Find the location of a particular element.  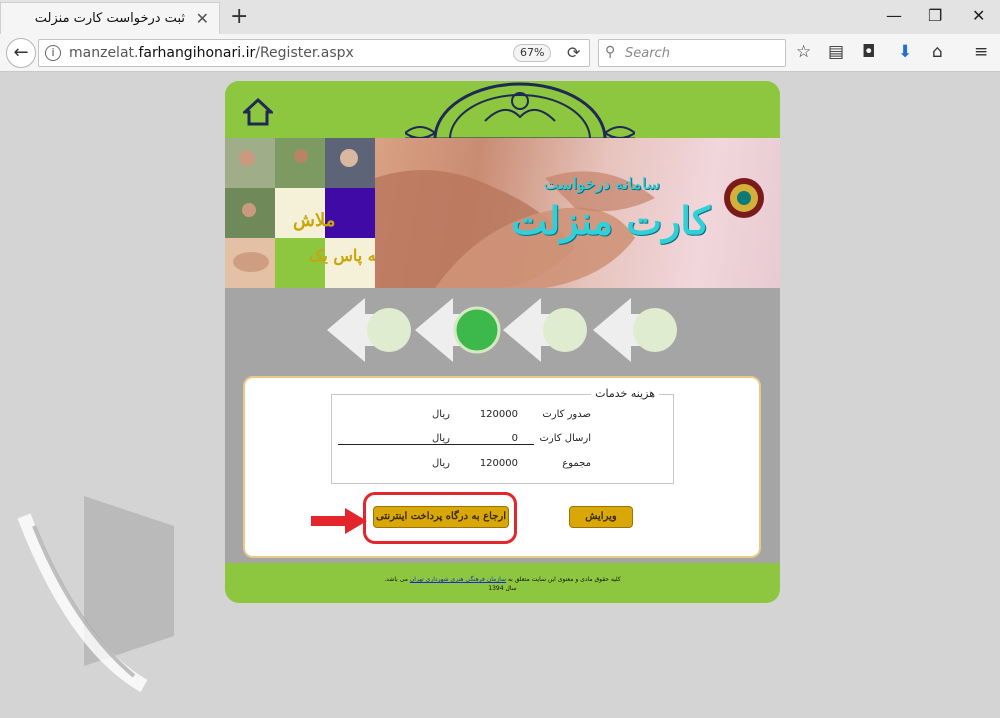

home-icon: ⌂ is located at coordinates (937, 52).